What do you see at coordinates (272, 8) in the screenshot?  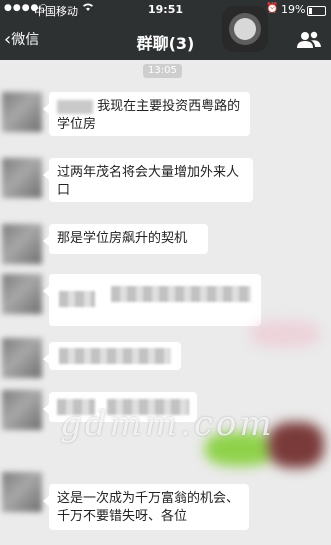 I see `alarm-icon: ⏰` at bounding box center [272, 8].